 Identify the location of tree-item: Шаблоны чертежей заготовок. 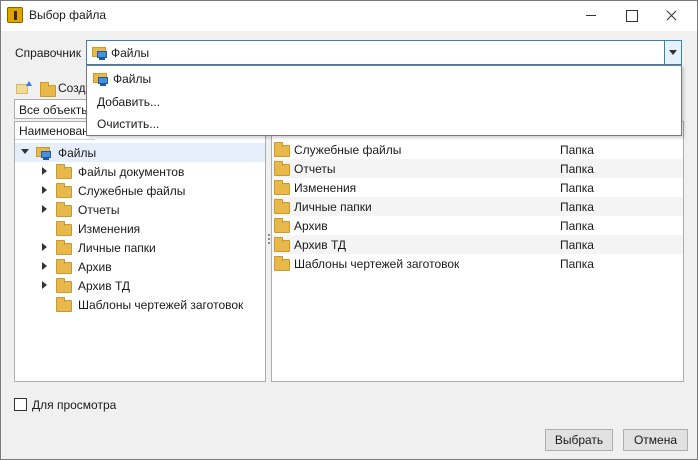
(140, 304).